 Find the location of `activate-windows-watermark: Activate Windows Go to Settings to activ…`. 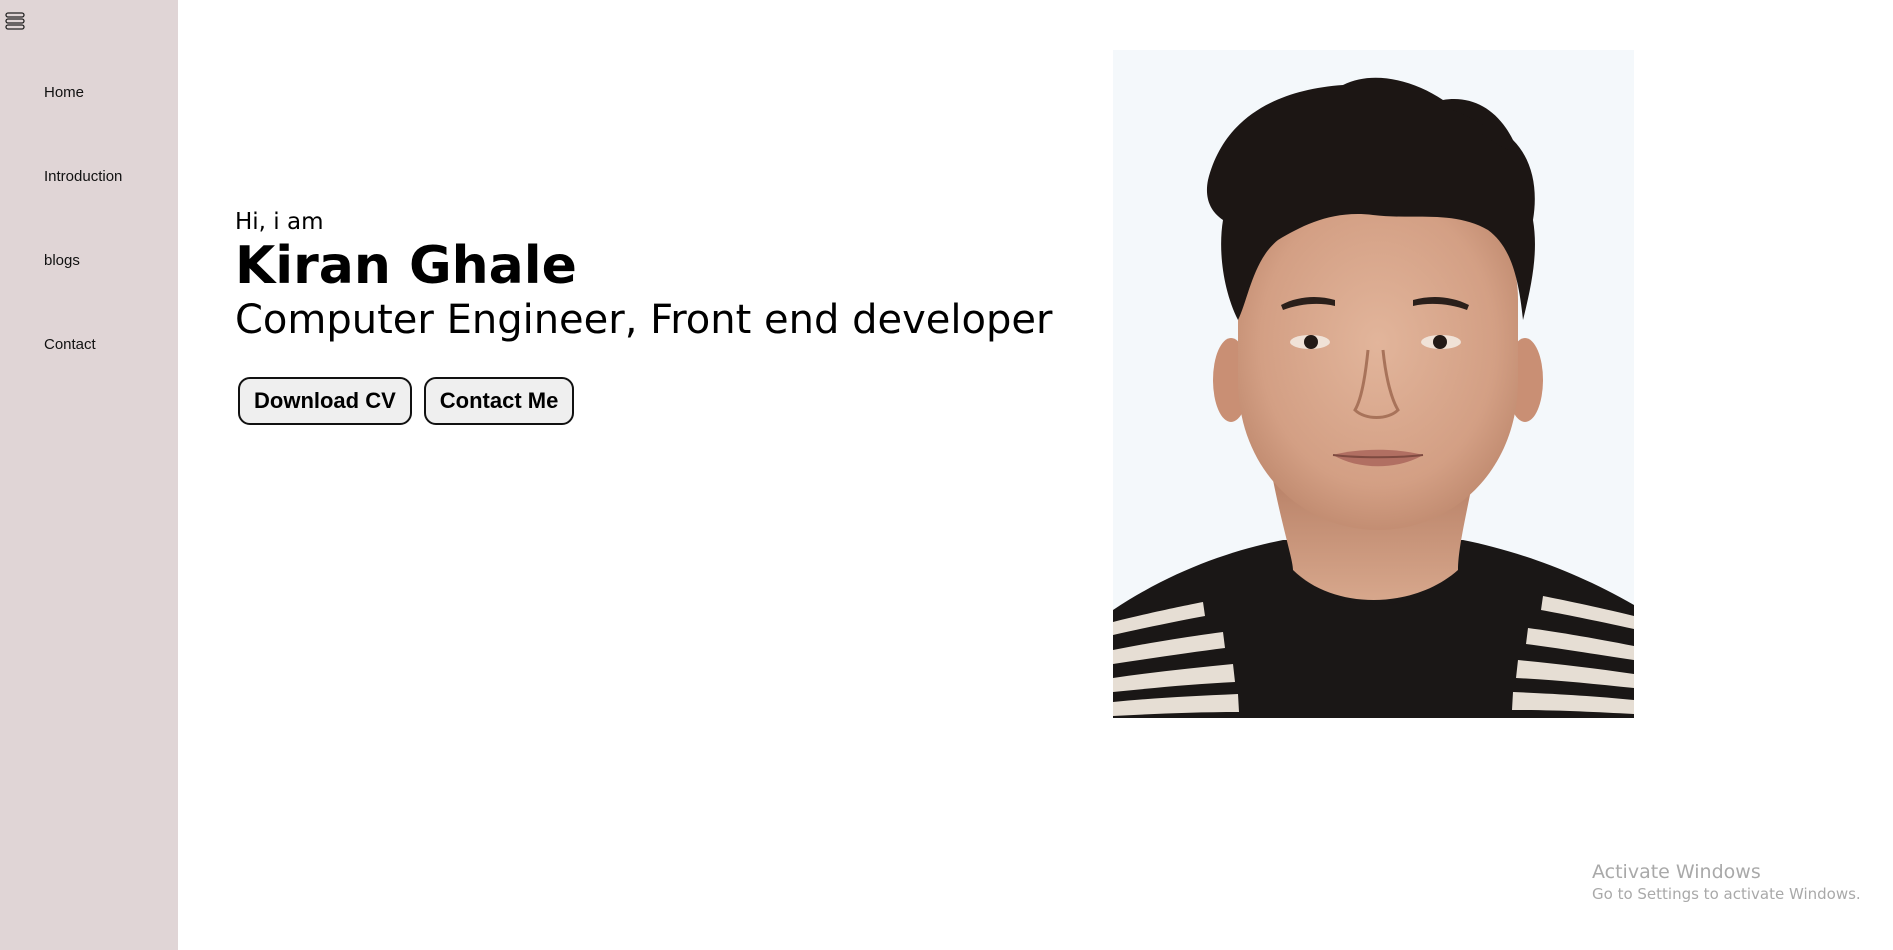

activate-windows-watermark: Activate Windows Go to Settings to activ… is located at coordinates (1726, 882).